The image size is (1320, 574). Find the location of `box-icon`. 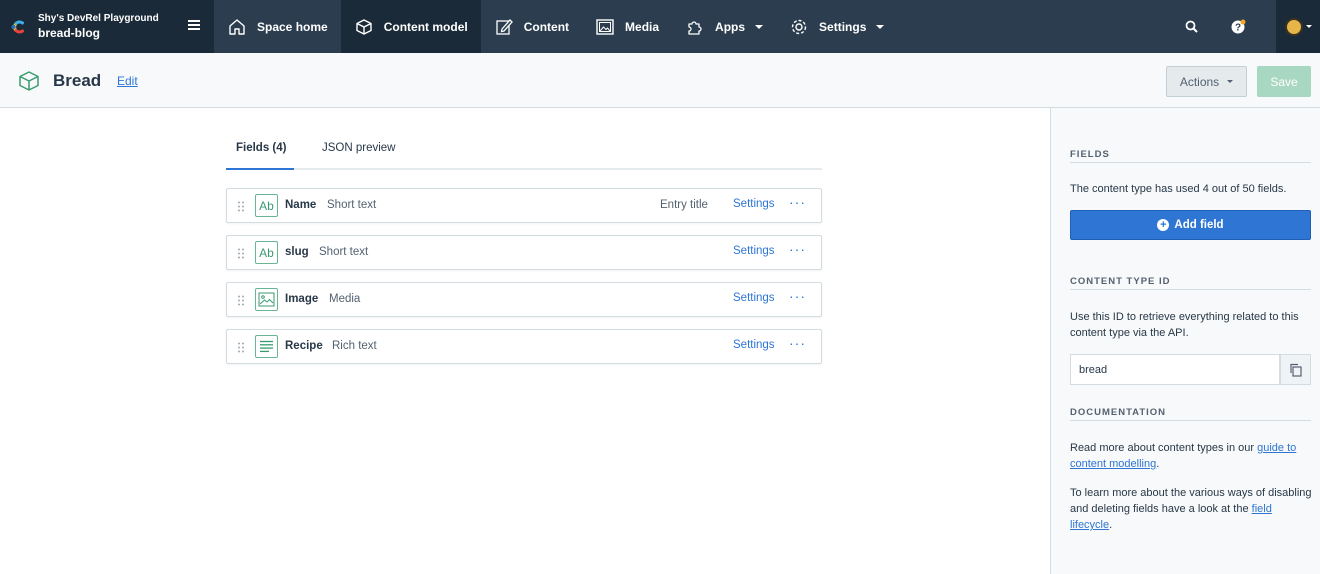

box-icon is located at coordinates (364, 26).